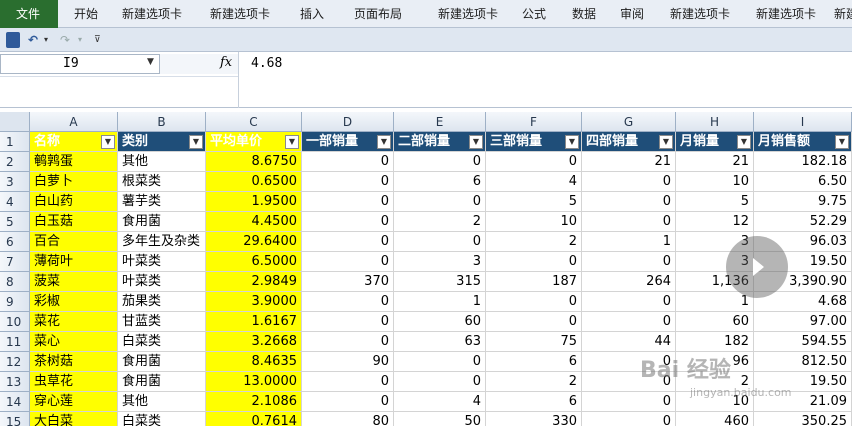  I want to click on tab-data: 数据, so click(586, 14).